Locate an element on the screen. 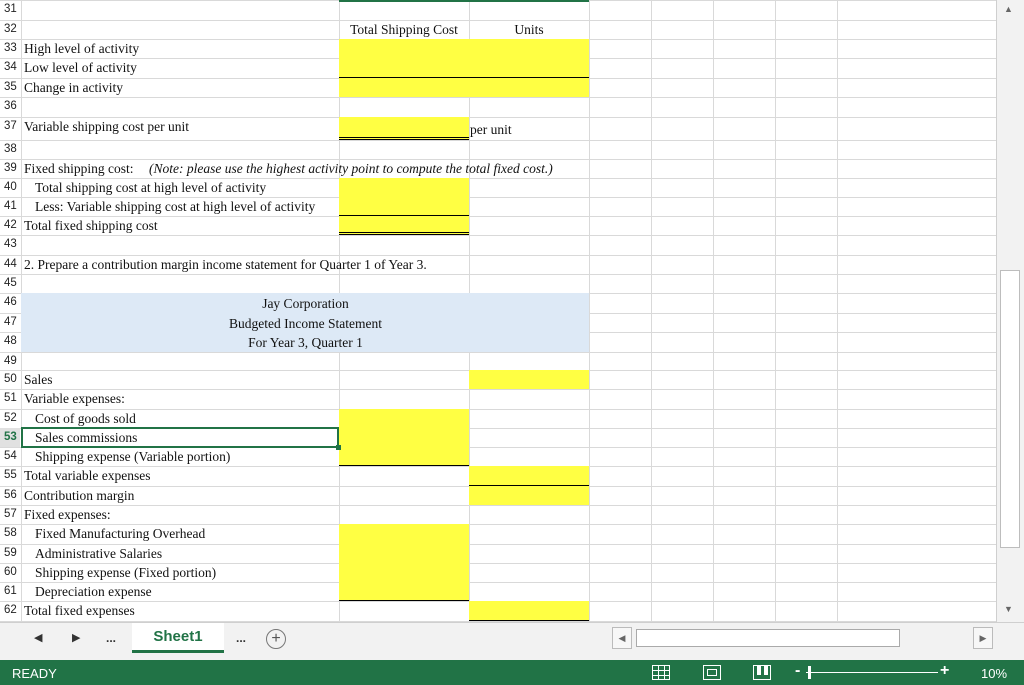  row-number: 34 is located at coordinates (10, 67).